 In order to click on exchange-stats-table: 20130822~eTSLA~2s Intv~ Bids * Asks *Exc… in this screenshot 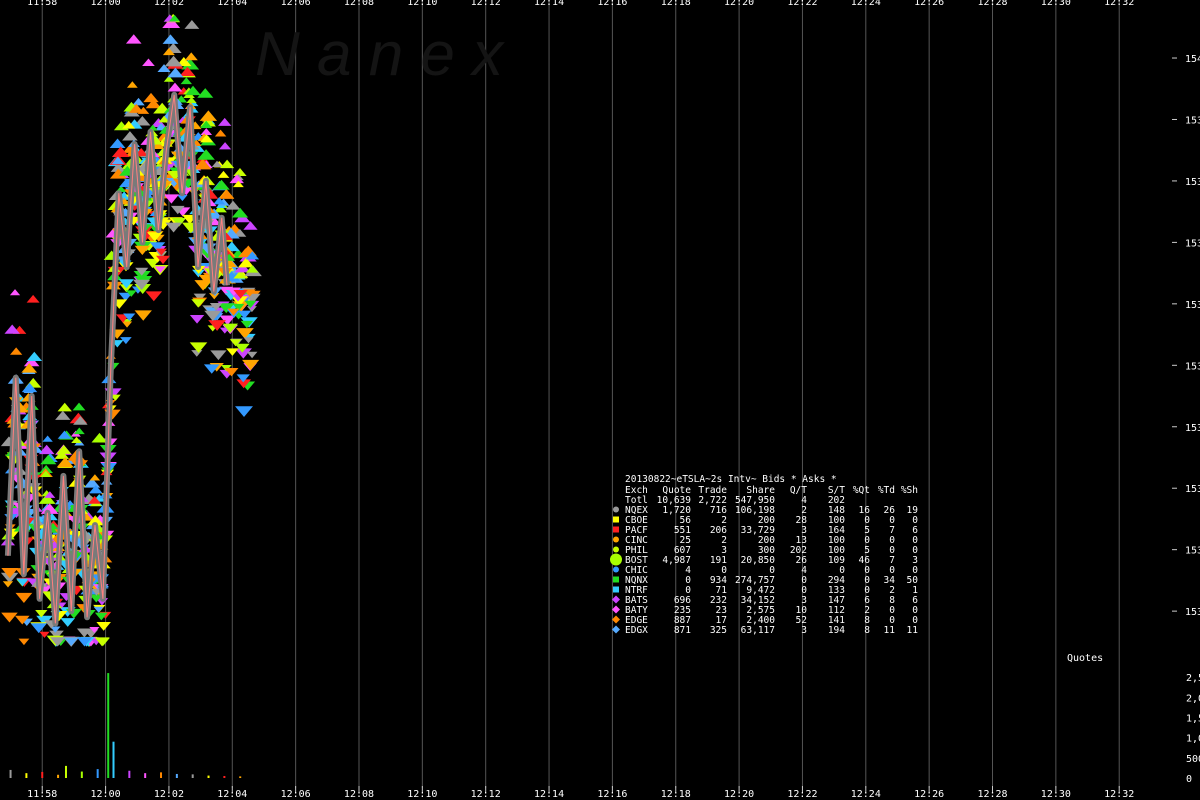, I will do `click(764, 555)`.